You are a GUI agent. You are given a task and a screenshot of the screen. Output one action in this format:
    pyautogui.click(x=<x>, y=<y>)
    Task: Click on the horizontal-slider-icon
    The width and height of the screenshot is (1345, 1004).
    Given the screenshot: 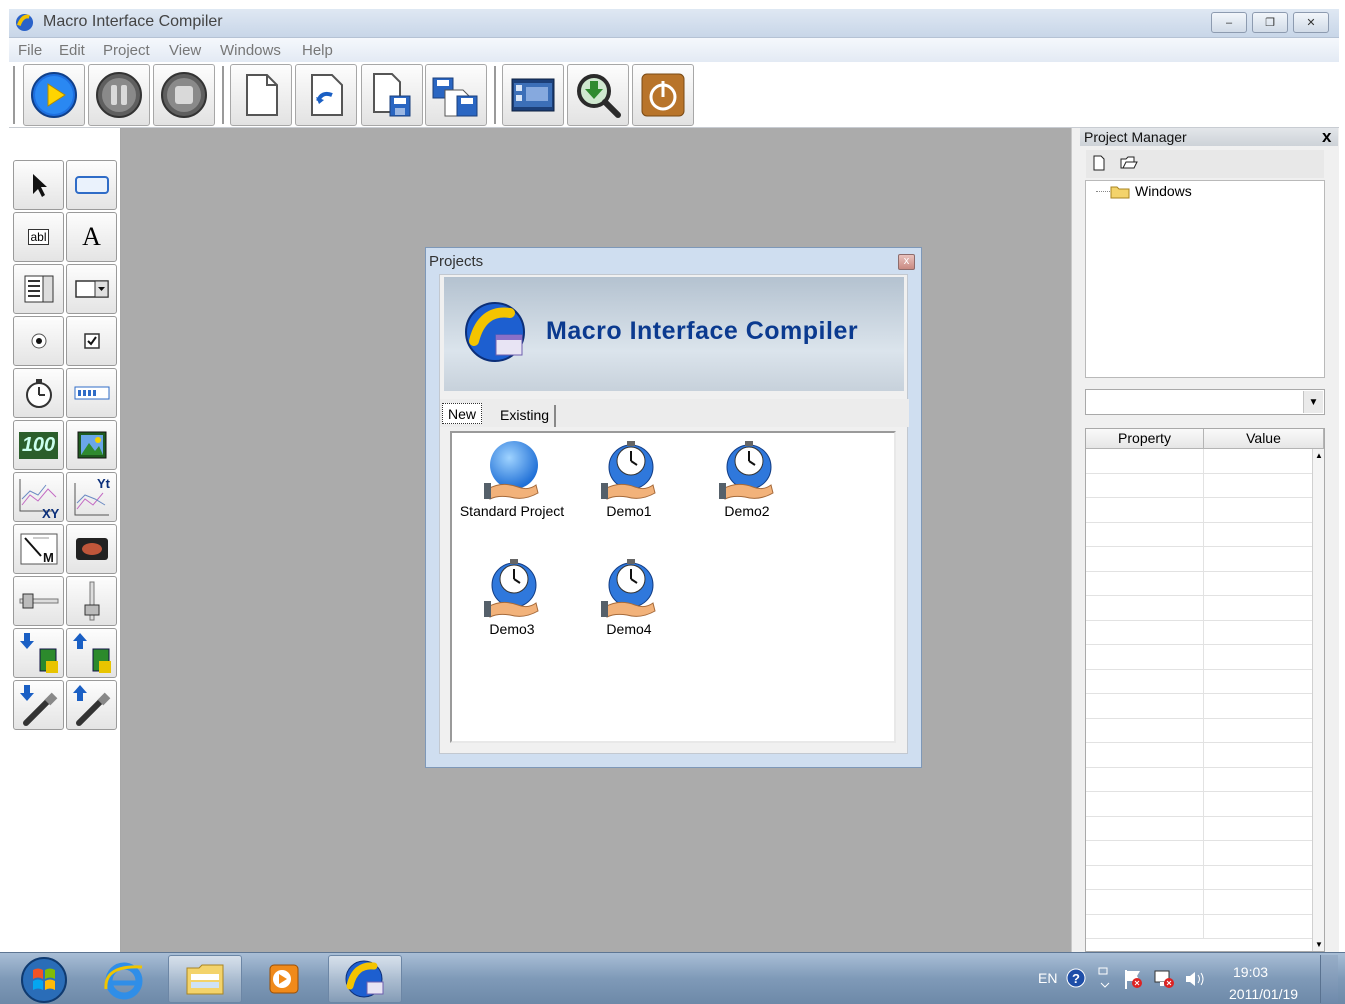 What is the action you would take?
    pyautogui.click(x=38, y=601)
    